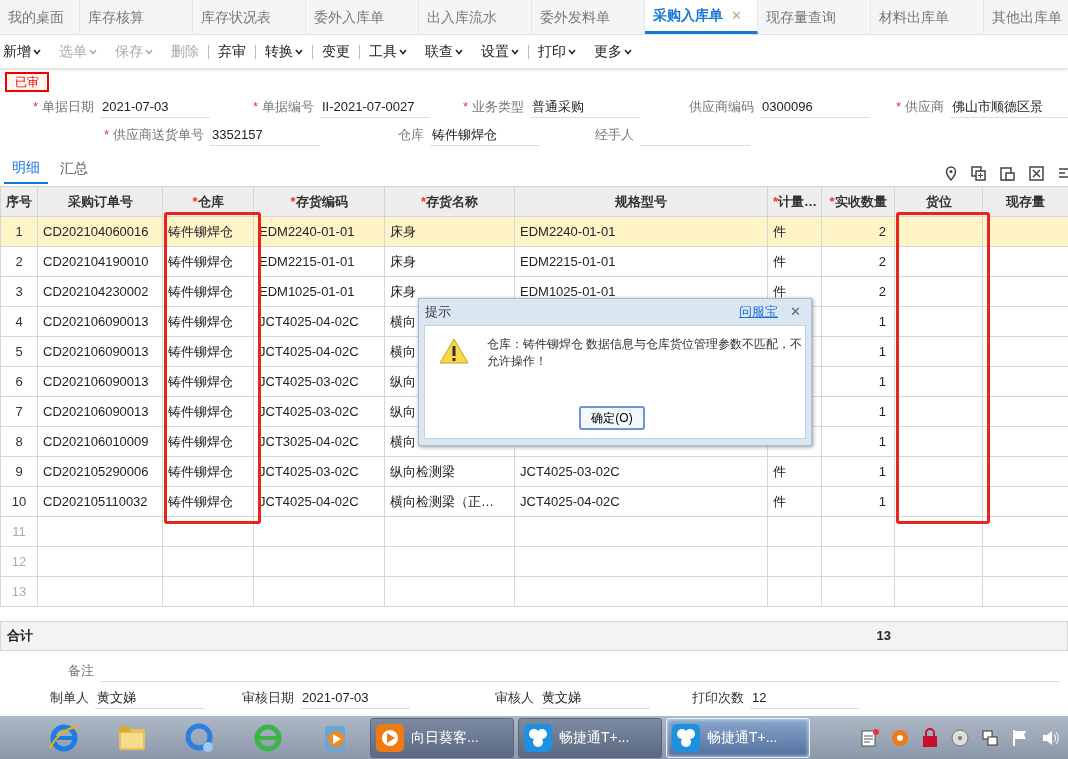  I want to click on tab: 委外入库单, so click(362, 17).